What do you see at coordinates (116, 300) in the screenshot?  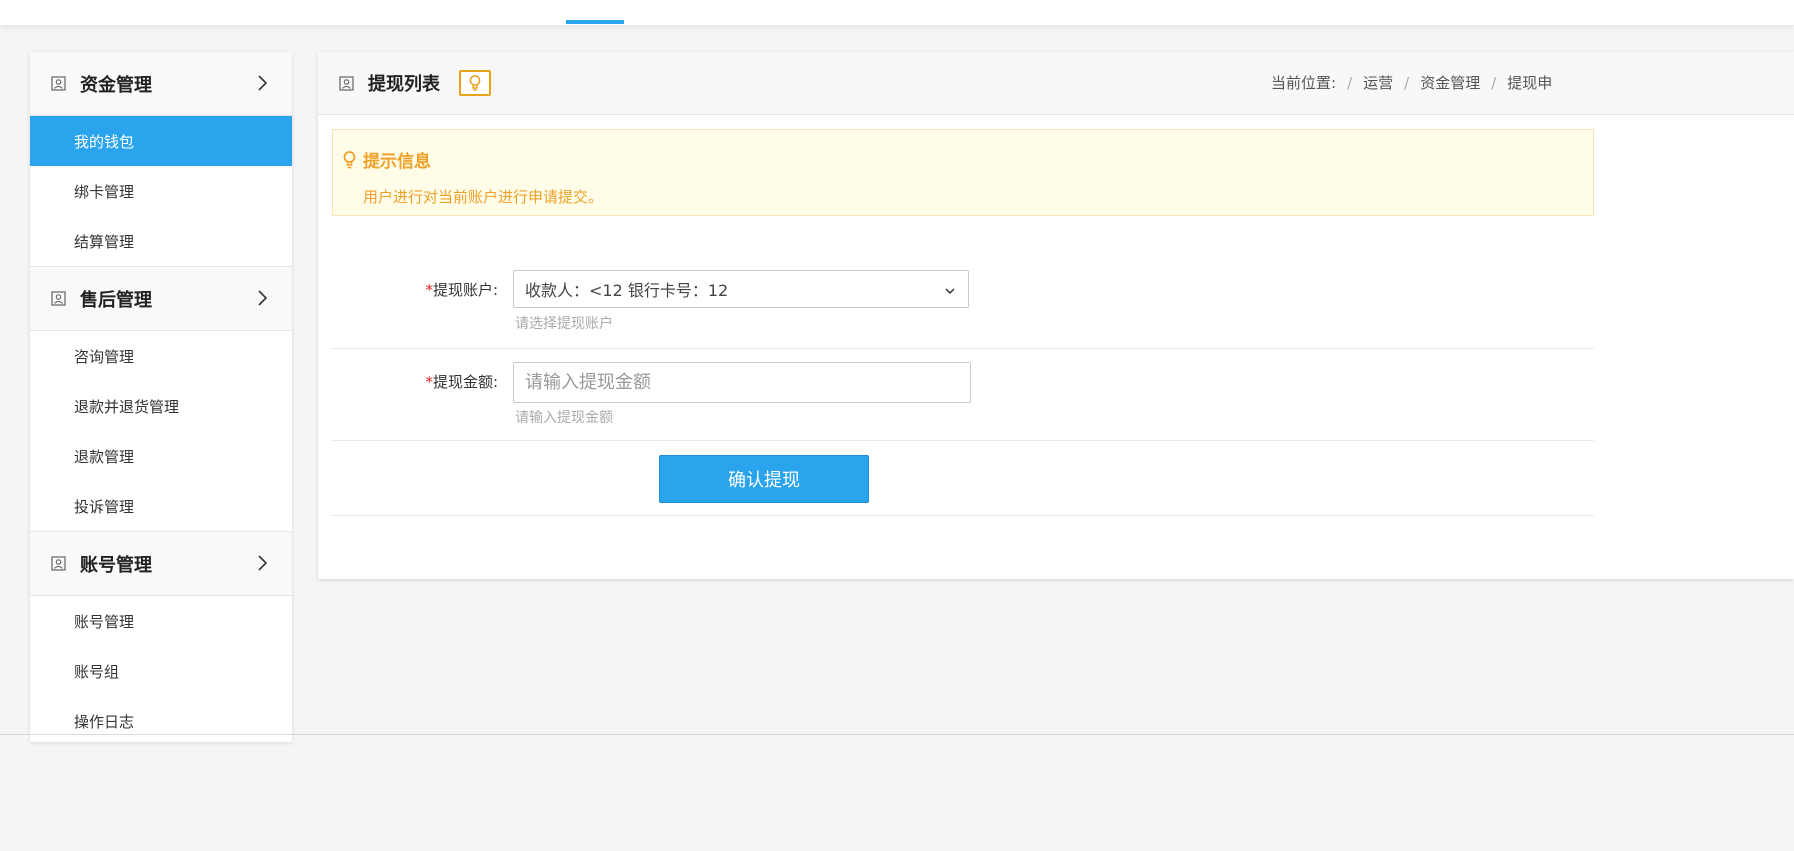 I see `sidebar-group-title: 售后管理` at bounding box center [116, 300].